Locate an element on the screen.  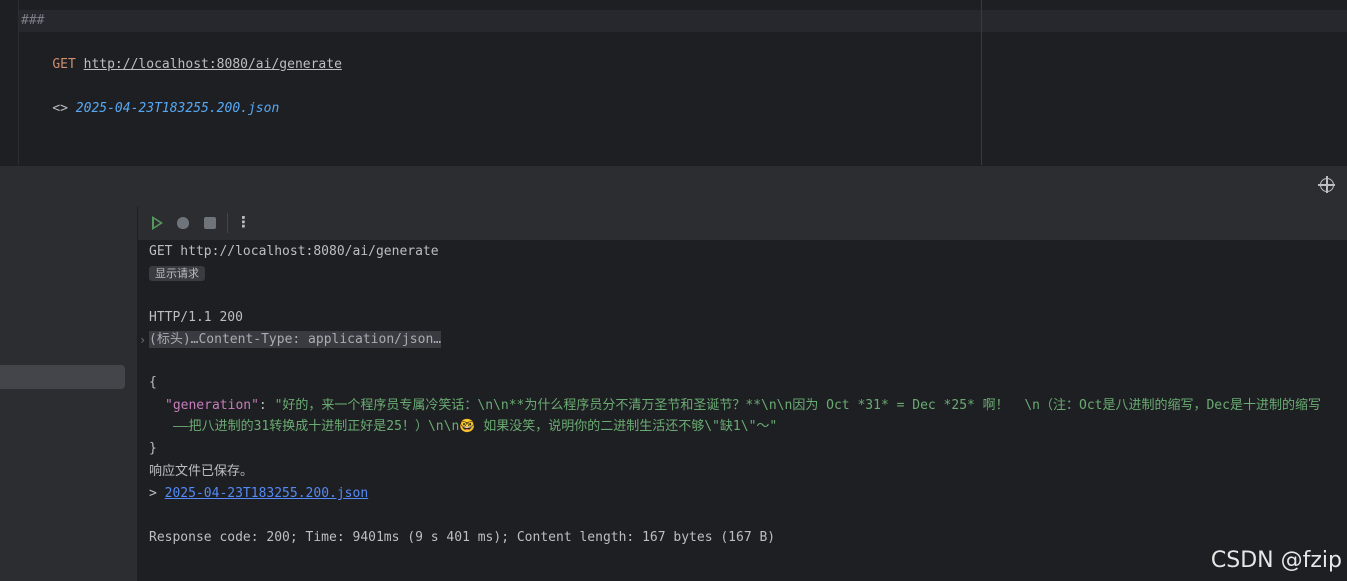
json-brace-open: { is located at coordinates (153, 382).